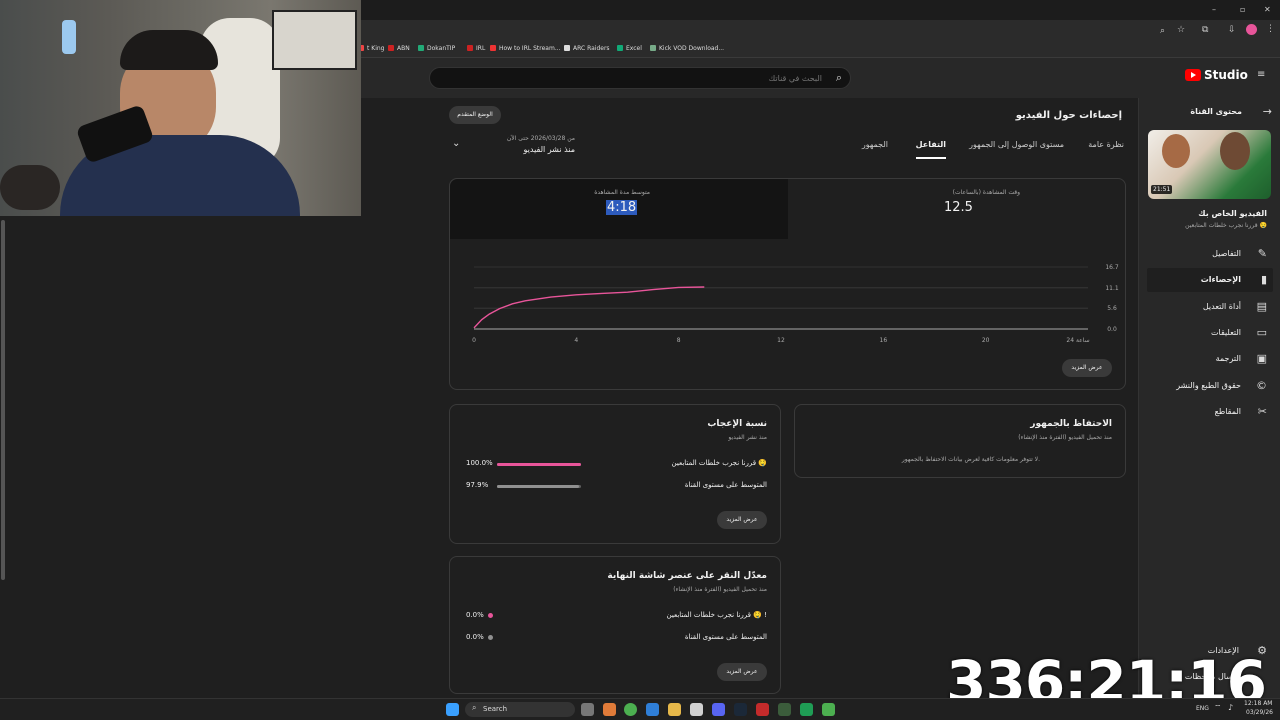 The width and height of the screenshot is (1280, 720). What do you see at coordinates (747, 437) in the screenshot?
I see `like-ratio-subtitle: منذ نشر الفيديو` at bounding box center [747, 437].